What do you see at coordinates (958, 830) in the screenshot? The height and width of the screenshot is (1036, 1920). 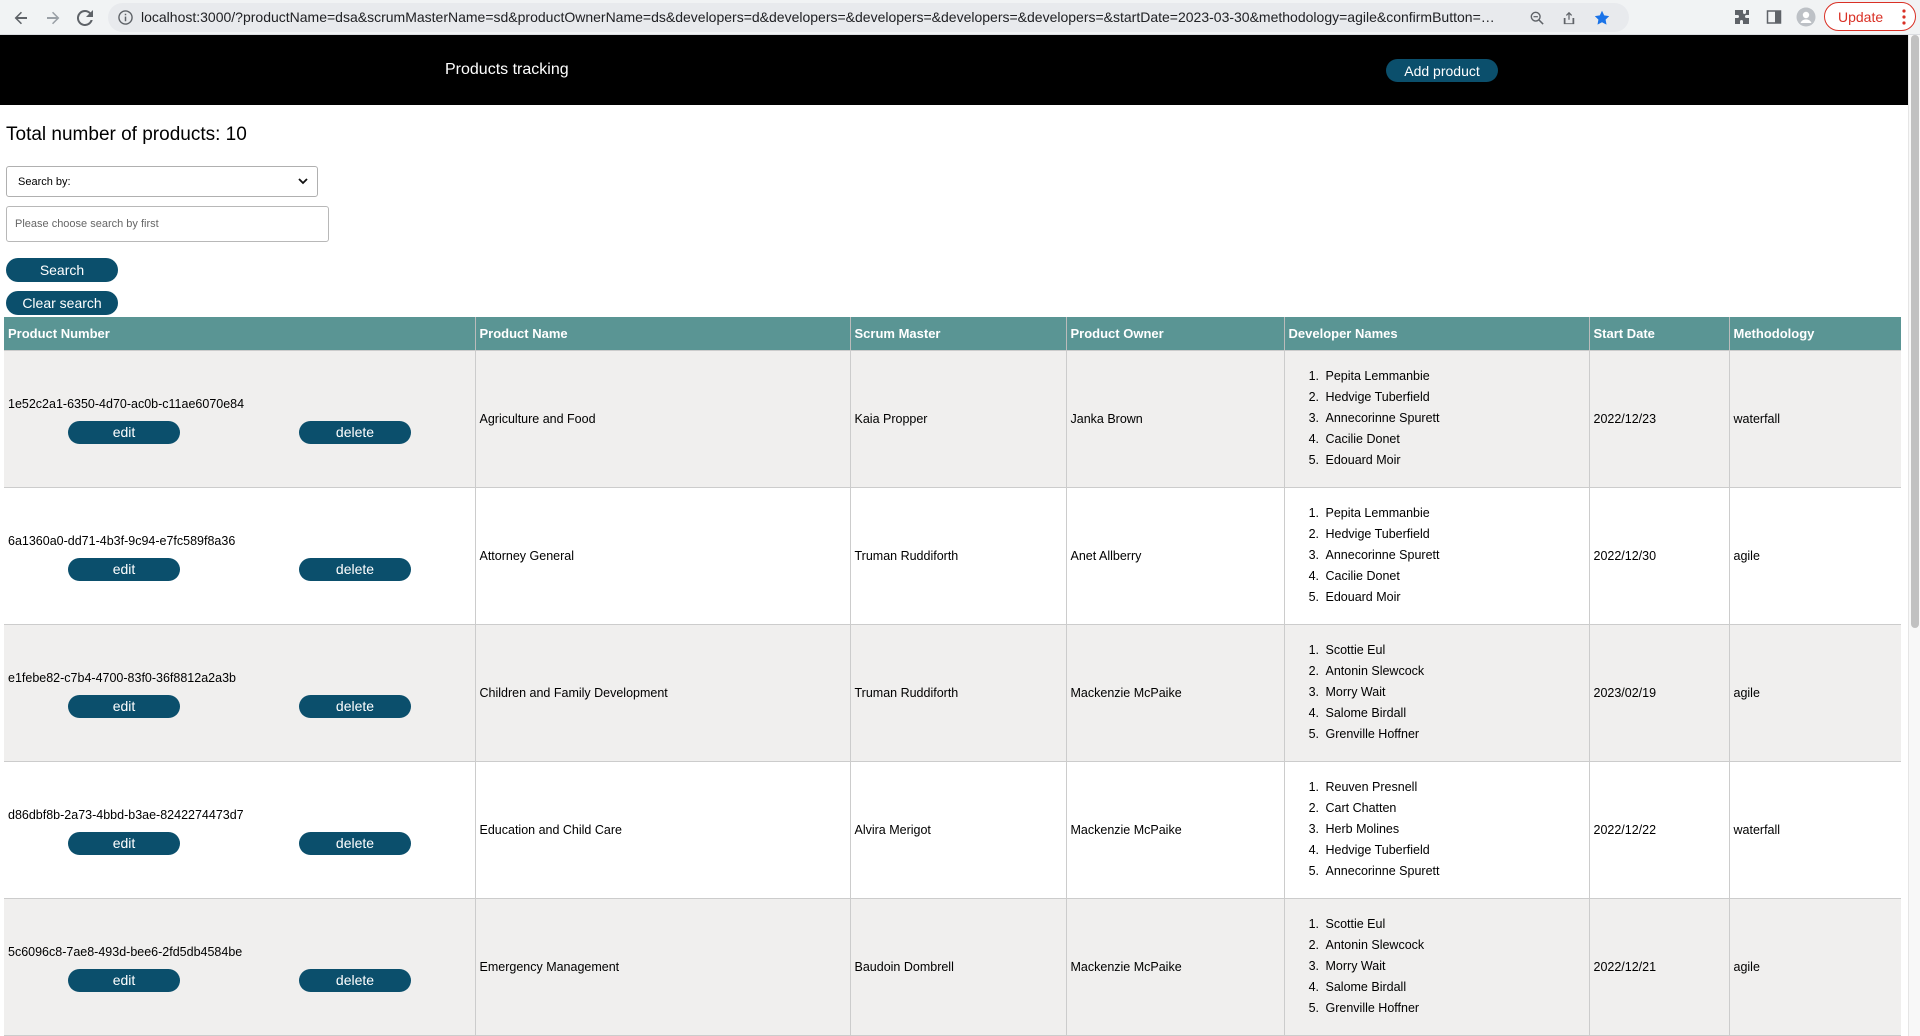 I see `scrum-master: Alvira Merigot` at bounding box center [958, 830].